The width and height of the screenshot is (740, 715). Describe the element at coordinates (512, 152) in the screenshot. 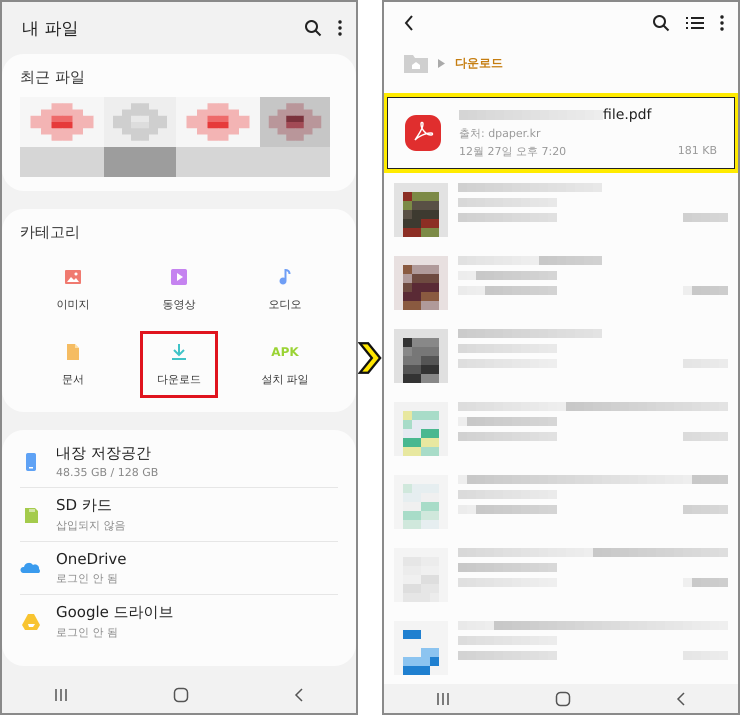

I see `file-date: 12월 27일 오후 7:20` at that location.